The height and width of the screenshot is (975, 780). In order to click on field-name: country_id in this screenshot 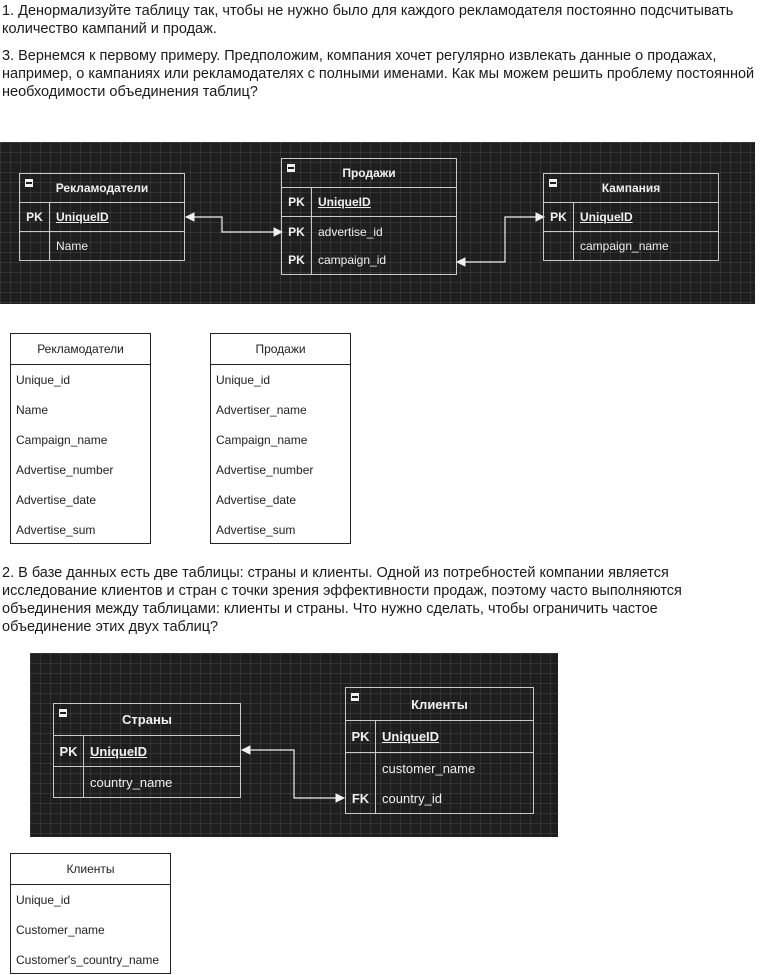, I will do `click(412, 798)`.